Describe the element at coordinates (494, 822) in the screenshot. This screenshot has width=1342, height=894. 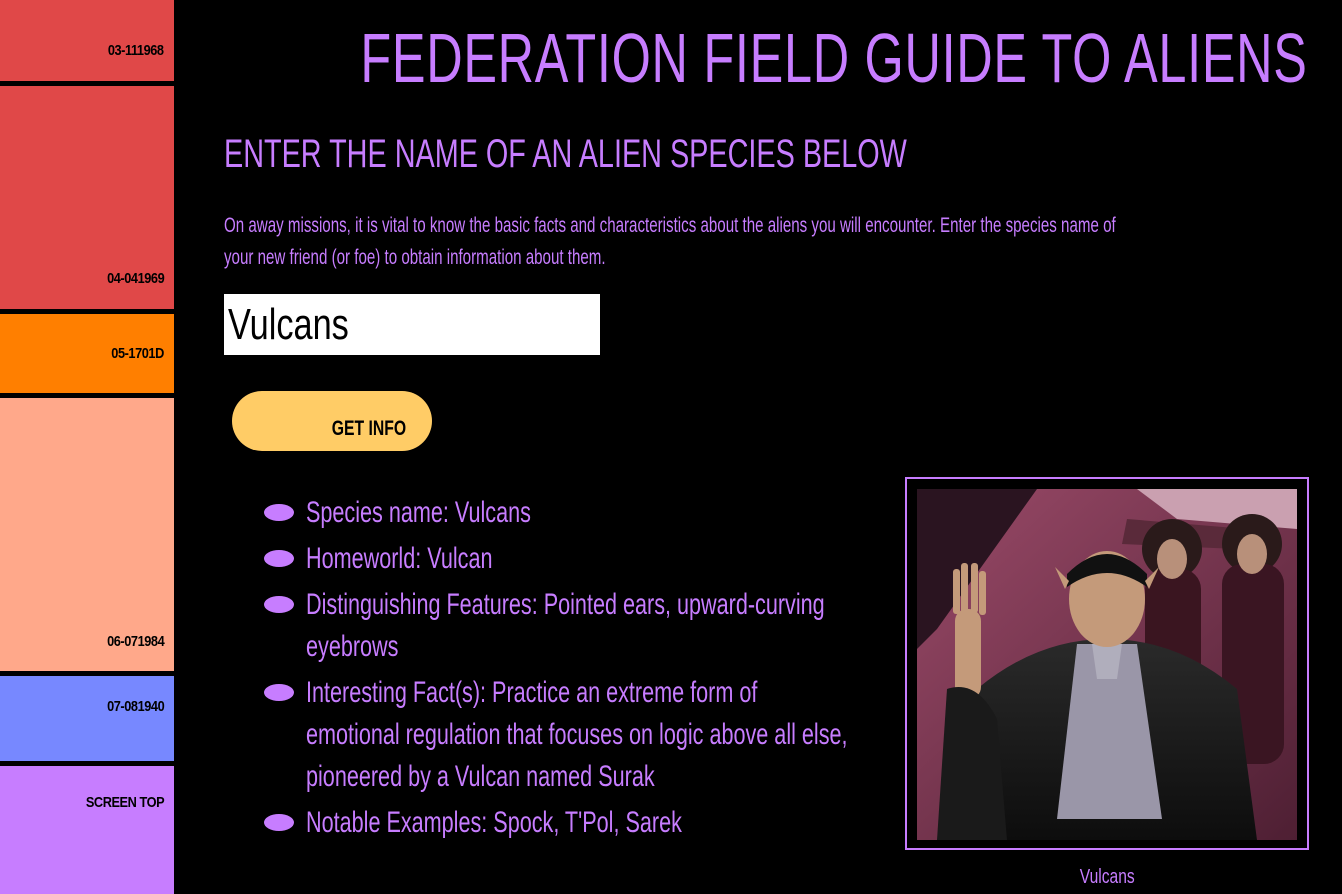
I see `notable-examples: Notable Examples: Spock, T'Pol, Sarek` at that location.